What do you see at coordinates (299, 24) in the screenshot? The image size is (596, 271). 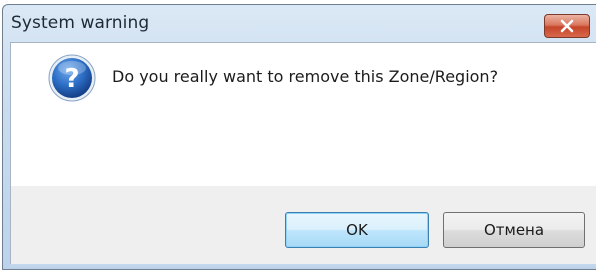 I see `title-bar: System warning` at bounding box center [299, 24].